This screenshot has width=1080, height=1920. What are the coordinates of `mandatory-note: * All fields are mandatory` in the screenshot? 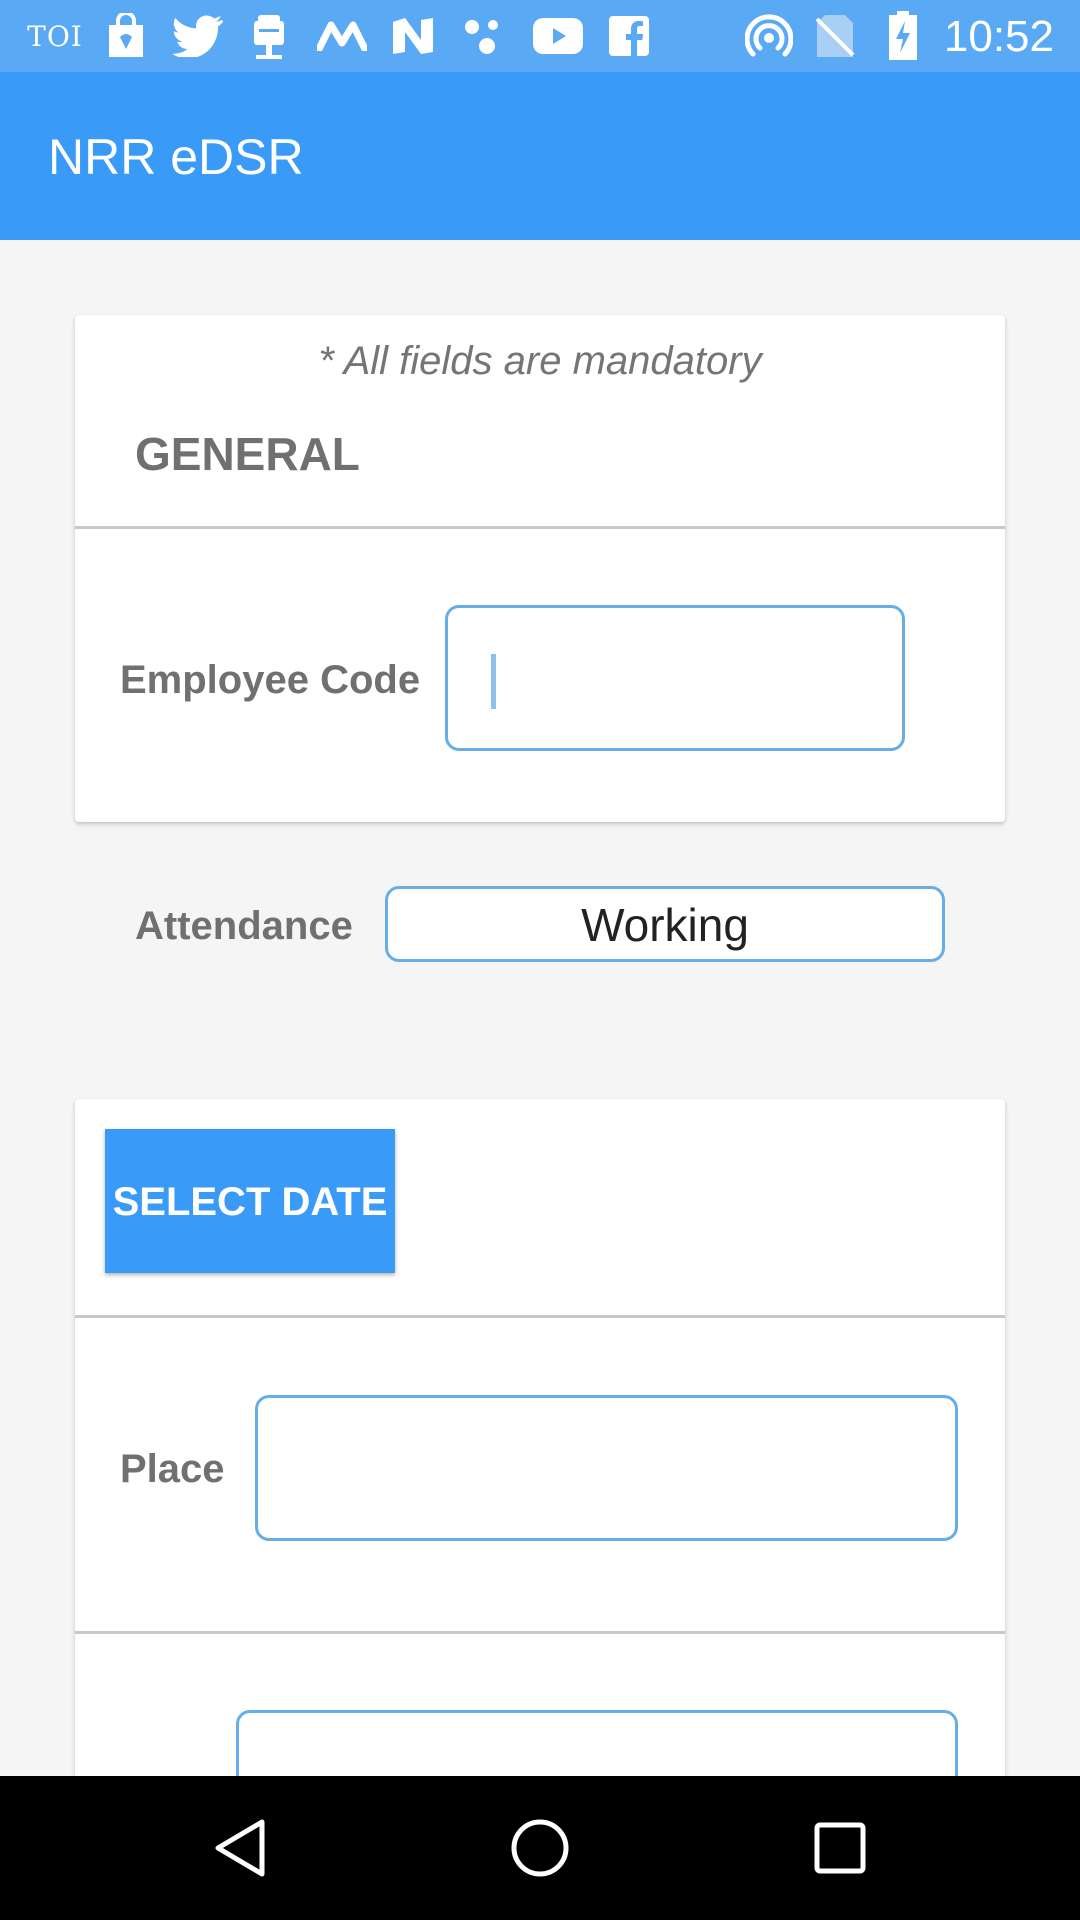 It's located at (540, 361).